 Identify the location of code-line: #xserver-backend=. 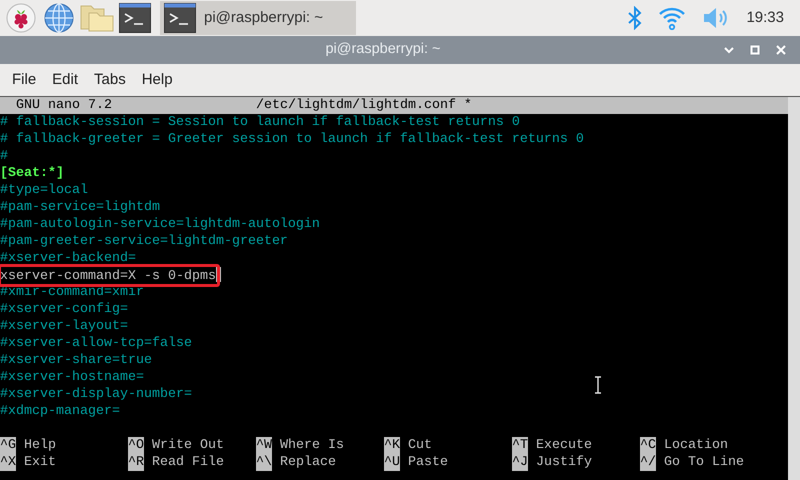
(68, 258).